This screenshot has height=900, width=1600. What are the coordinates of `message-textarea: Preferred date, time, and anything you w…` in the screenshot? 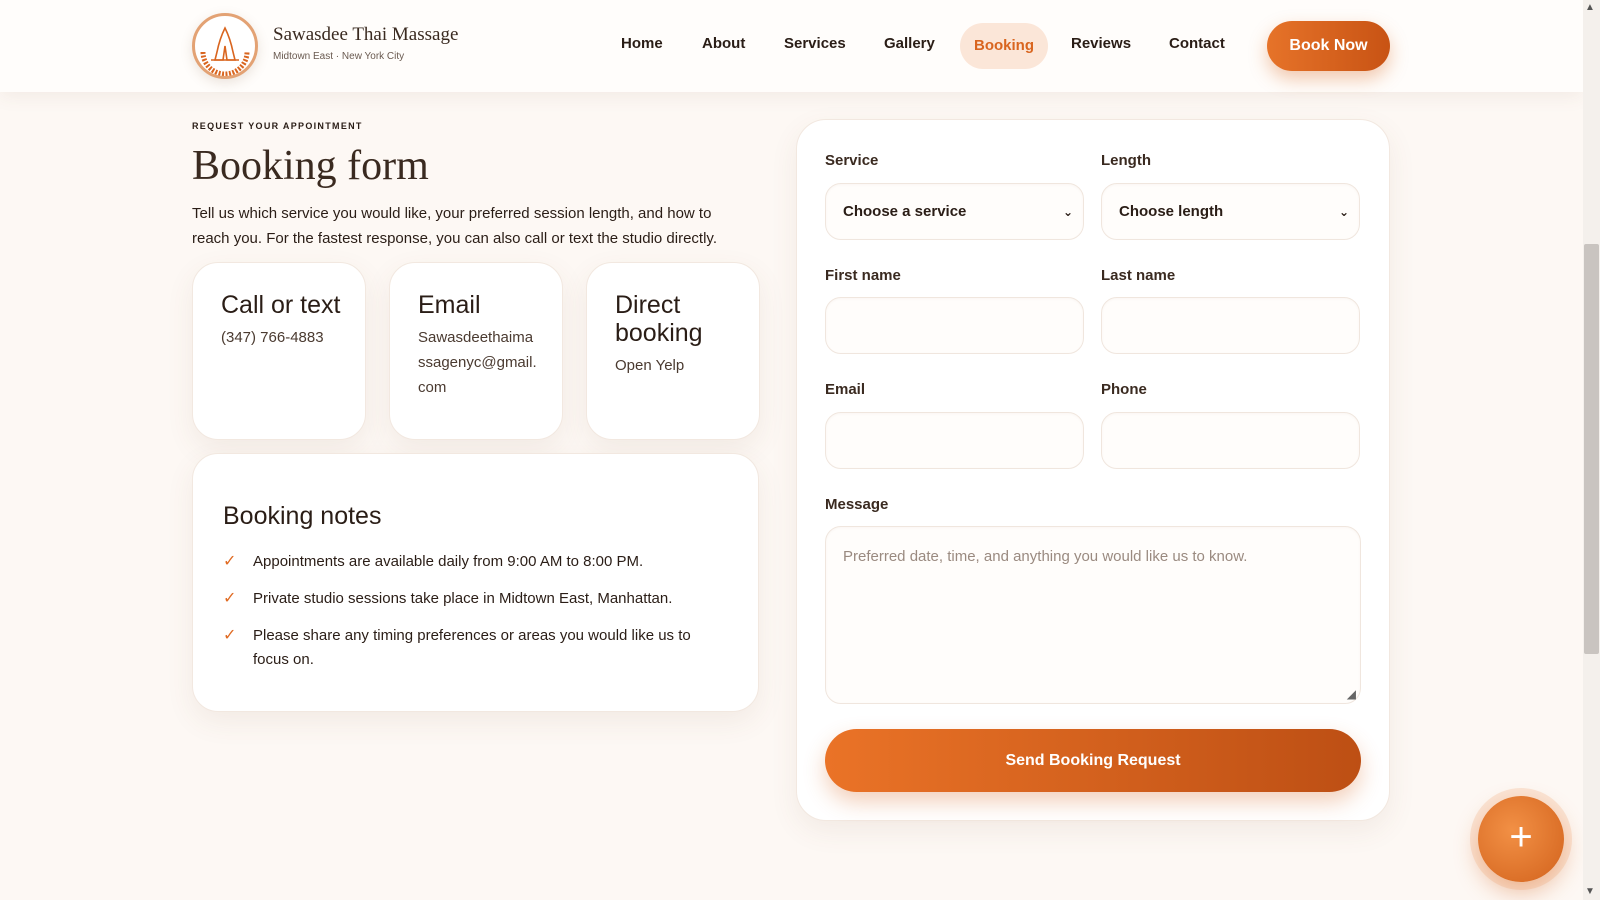 It's located at (1093, 615).